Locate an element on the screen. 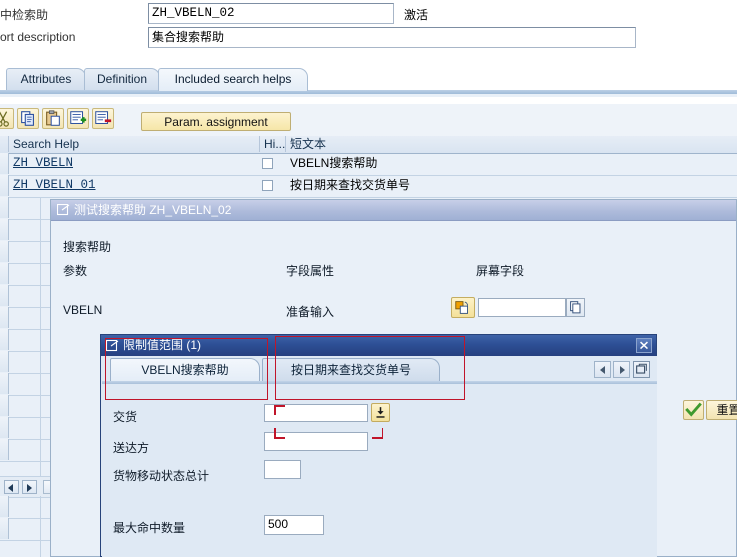 This screenshot has width=737, height=557. f4-help-icon is located at coordinates (575, 307).